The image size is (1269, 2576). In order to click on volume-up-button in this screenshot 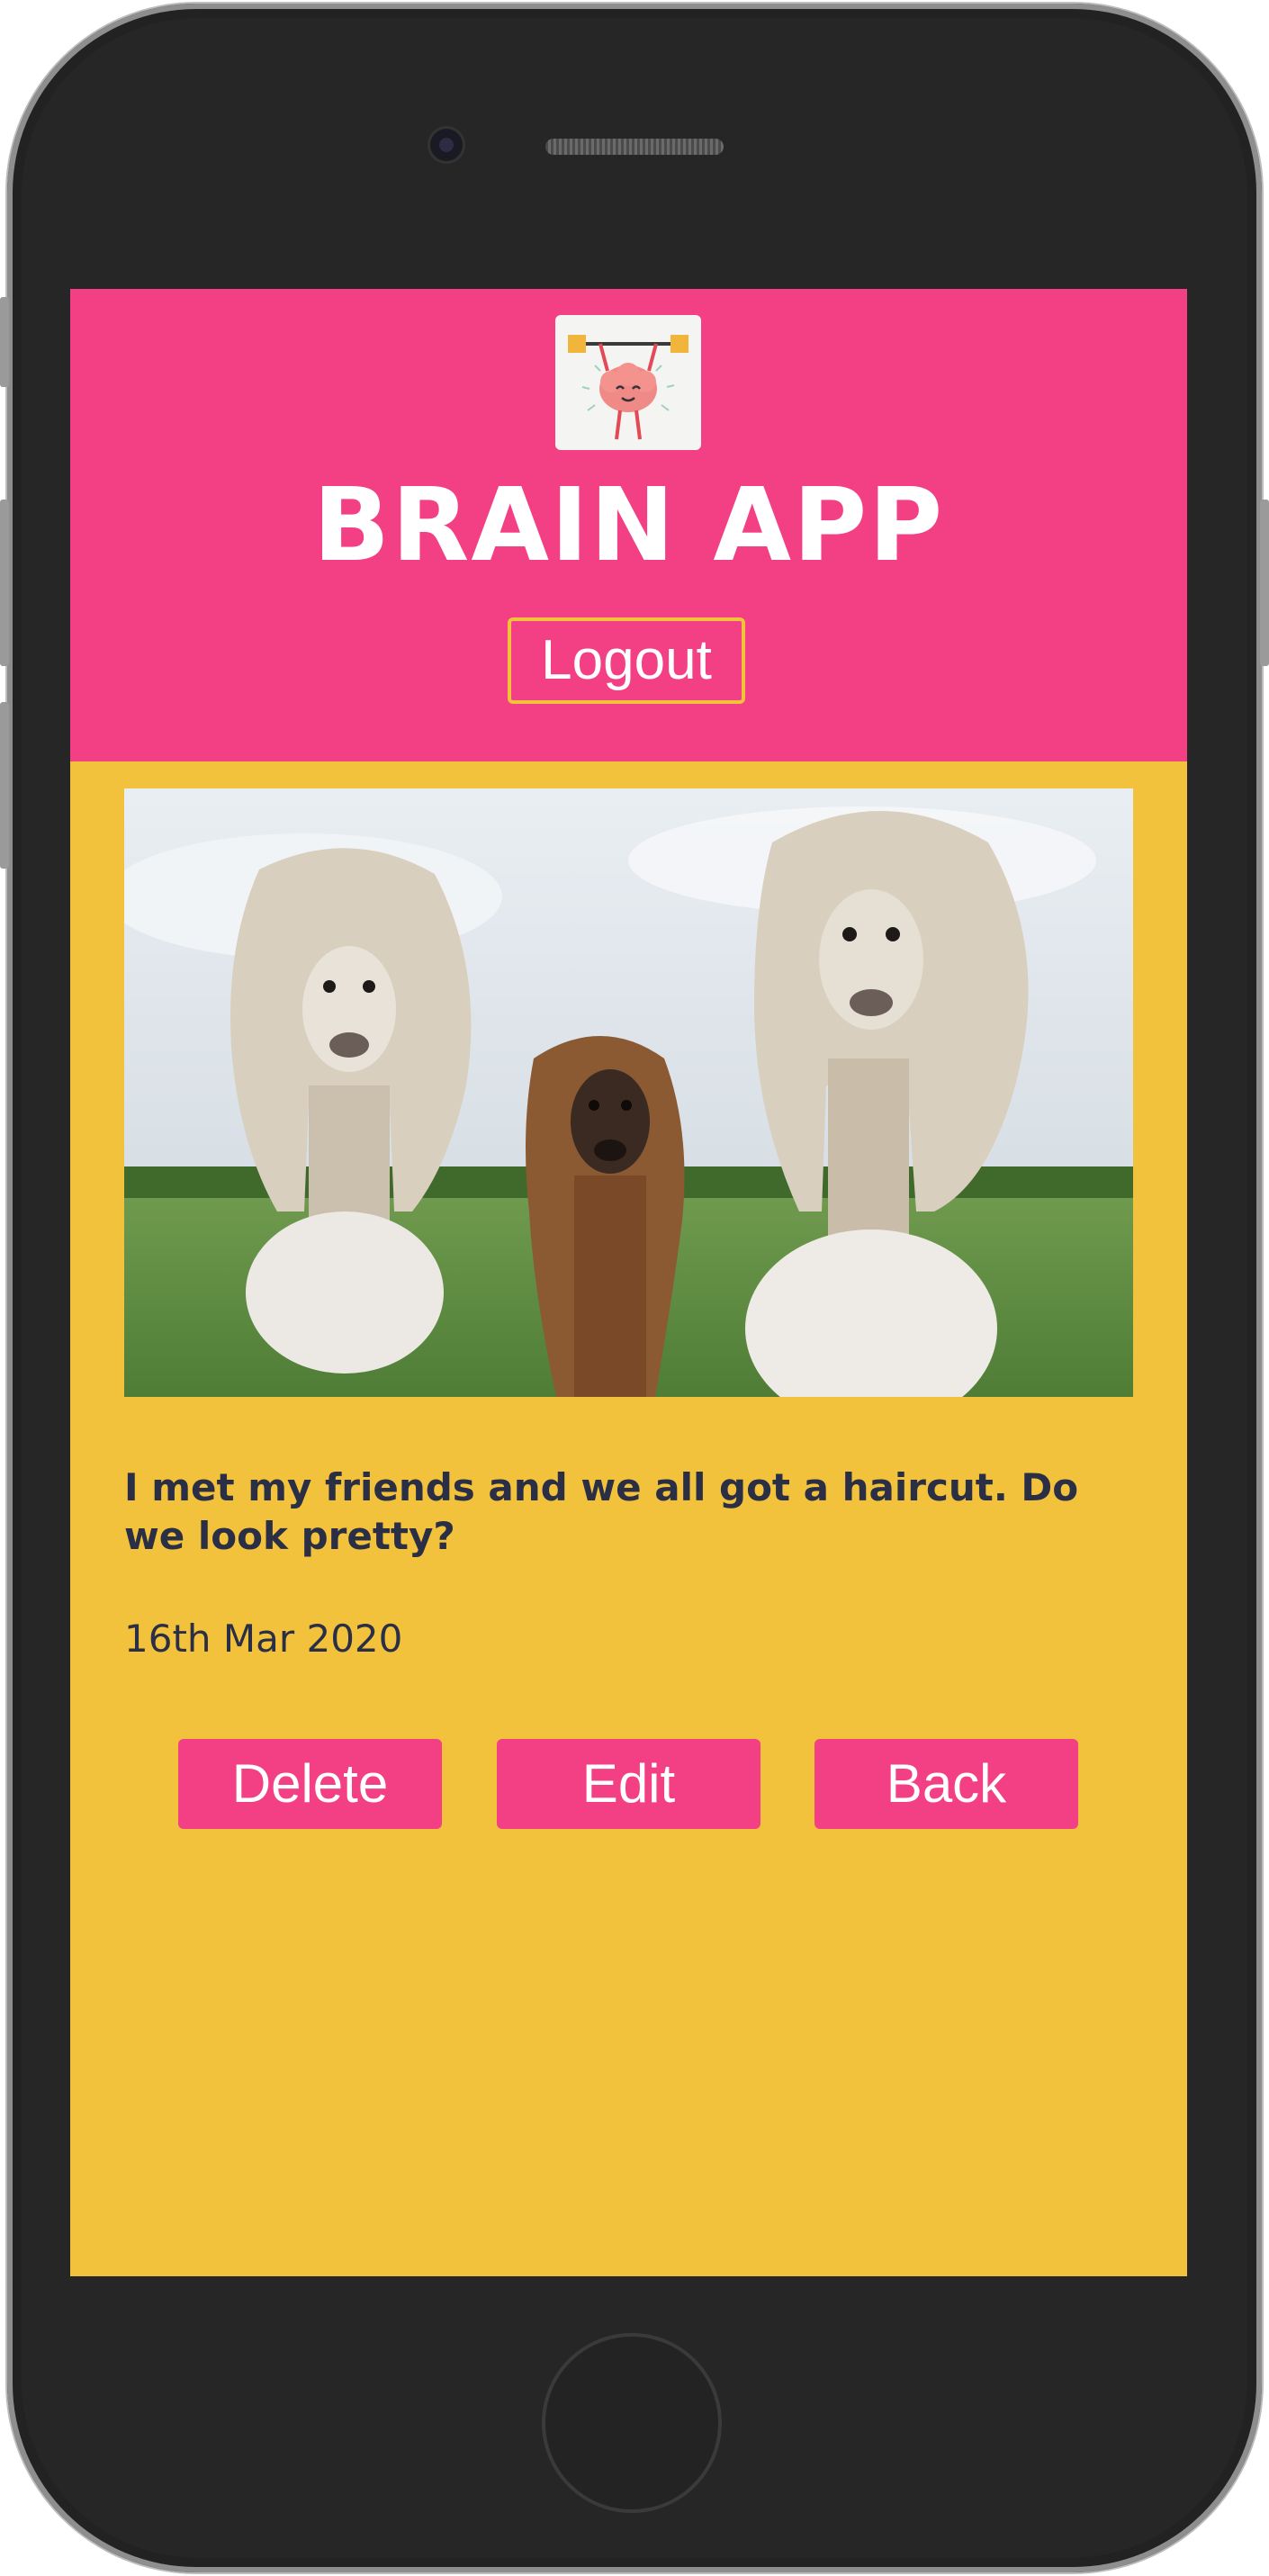, I will do `click(4, 583)`.